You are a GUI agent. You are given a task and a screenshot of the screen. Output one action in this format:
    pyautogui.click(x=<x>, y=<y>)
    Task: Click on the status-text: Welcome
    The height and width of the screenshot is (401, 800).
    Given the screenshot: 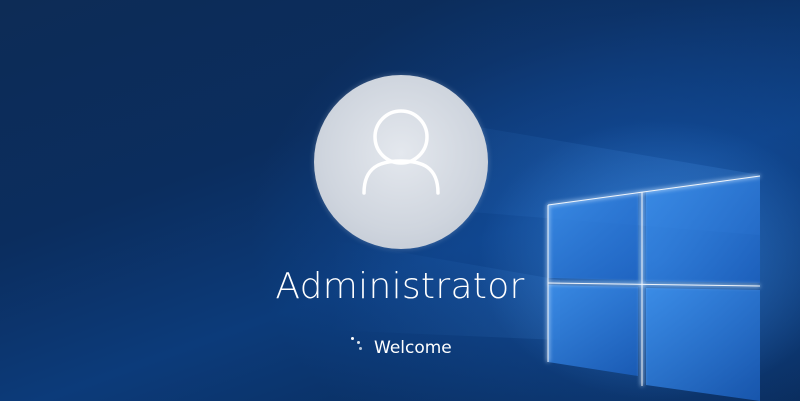 What is the action you would take?
    pyautogui.click(x=413, y=348)
    